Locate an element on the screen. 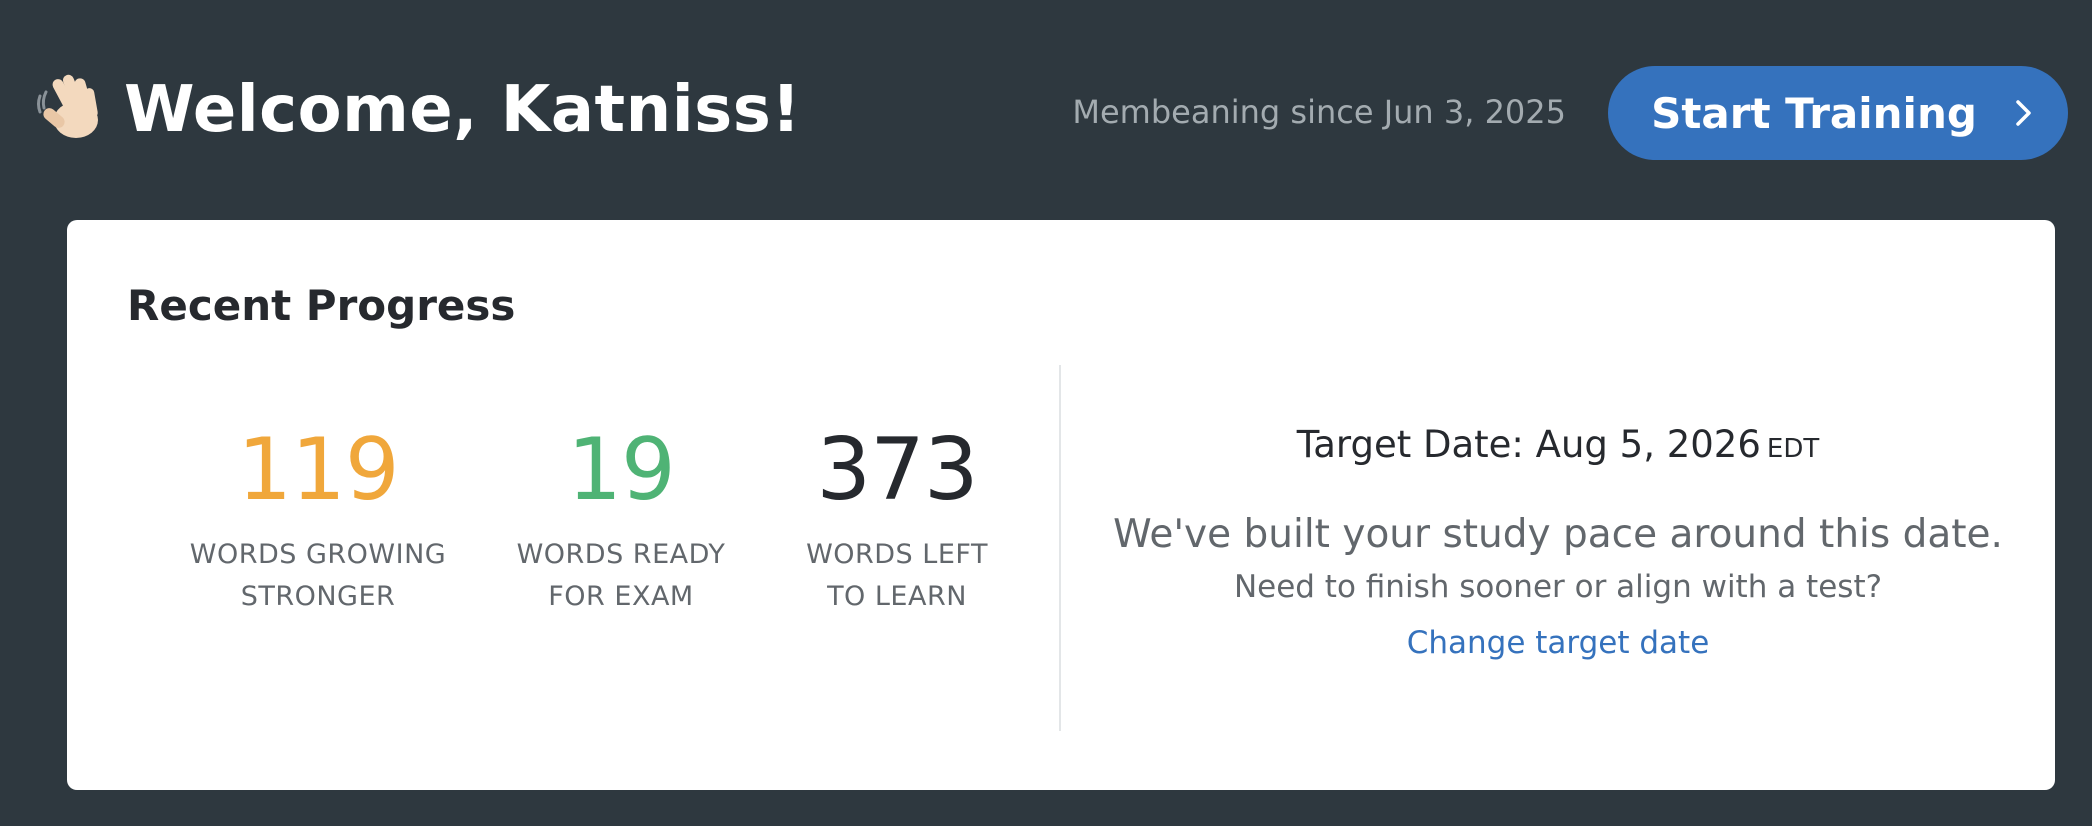 The height and width of the screenshot is (826, 2092). stat-words-ready: 19 WORDS READY FOR EXAM is located at coordinates (621, 519).